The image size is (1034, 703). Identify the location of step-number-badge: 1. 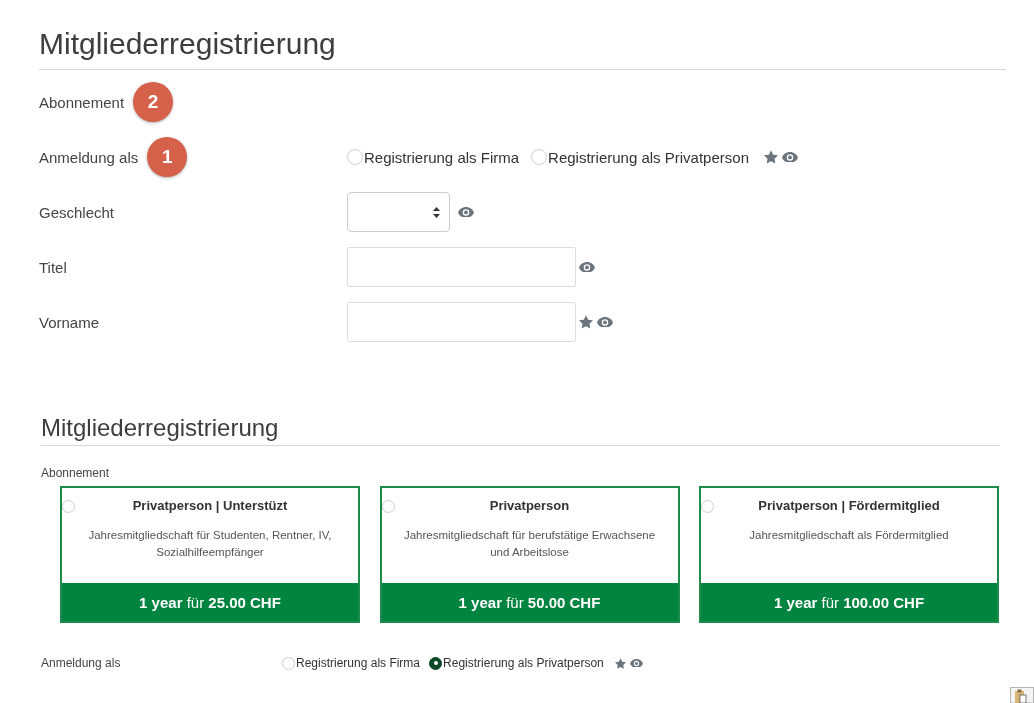
(167, 157).